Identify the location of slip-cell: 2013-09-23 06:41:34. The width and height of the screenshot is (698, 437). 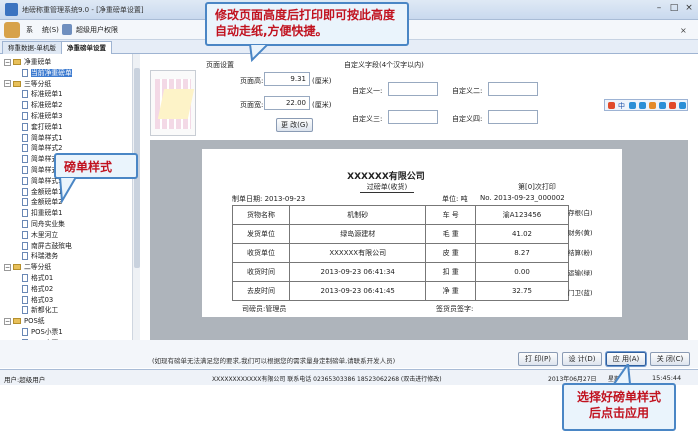
(358, 272).